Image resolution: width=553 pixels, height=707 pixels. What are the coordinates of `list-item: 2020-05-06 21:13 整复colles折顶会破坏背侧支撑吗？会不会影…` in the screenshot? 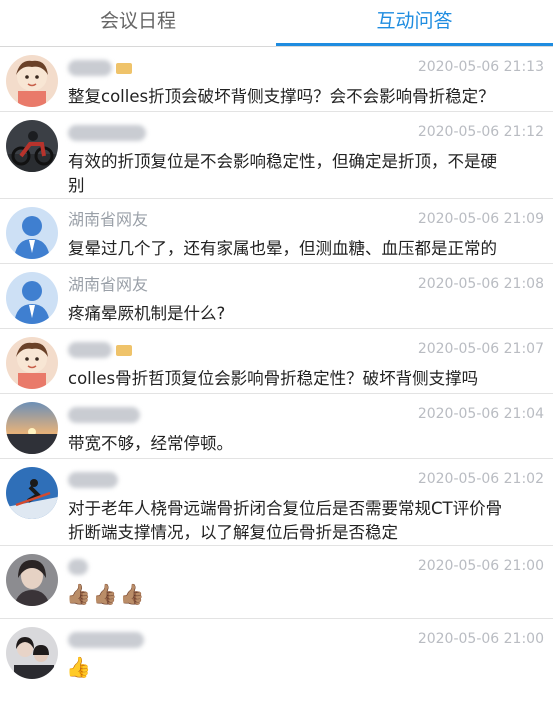 It's located at (276, 79).